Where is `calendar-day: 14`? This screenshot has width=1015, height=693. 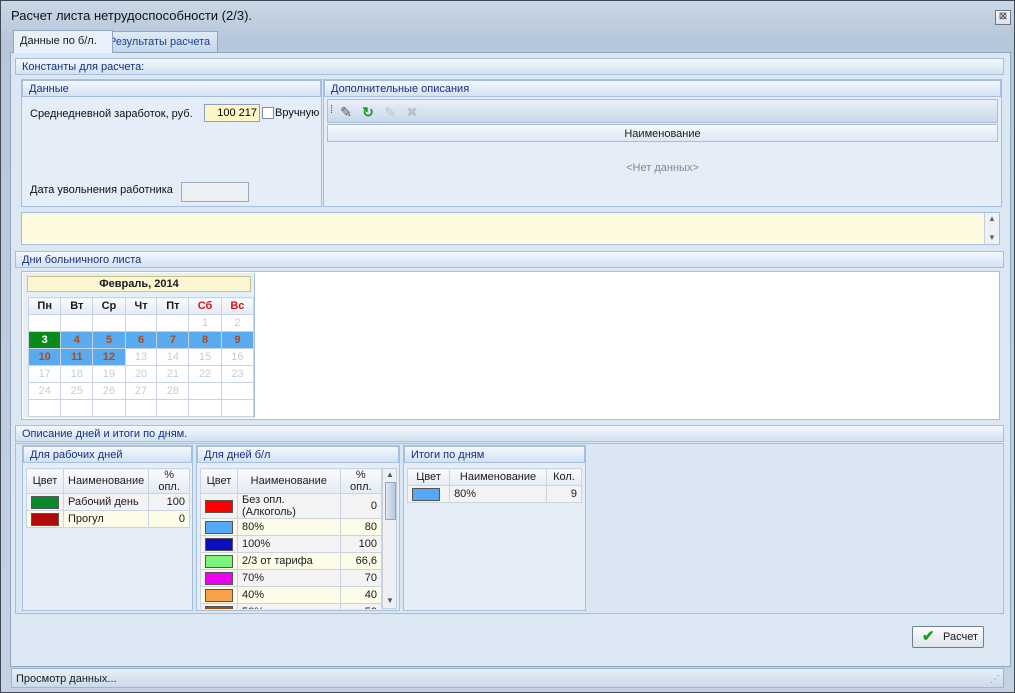 calendar-day: 14 is located at coordinates (173, 357).